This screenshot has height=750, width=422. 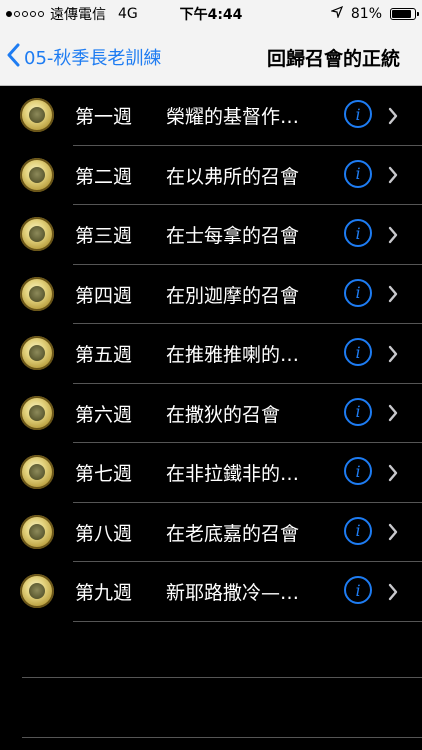 What do you see at coordinates (233, 176) in the screenshot?
I see `lesson-title: 在以弗所的召會` at bounding box center [233, 176].